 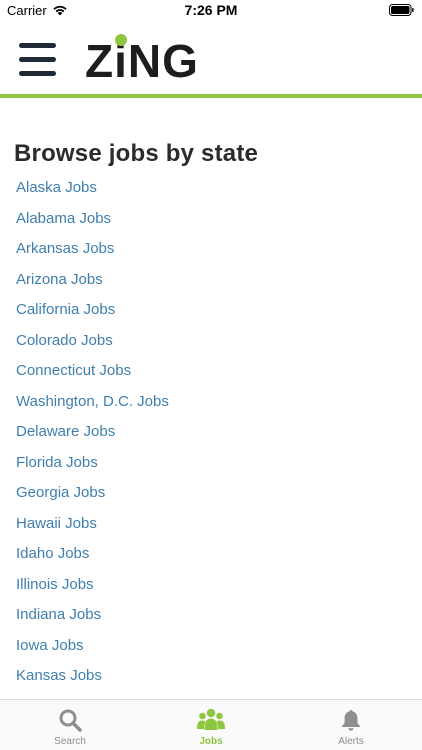 I want to click on tab-alerts-label: Alerts, so click(x=351, y=741).